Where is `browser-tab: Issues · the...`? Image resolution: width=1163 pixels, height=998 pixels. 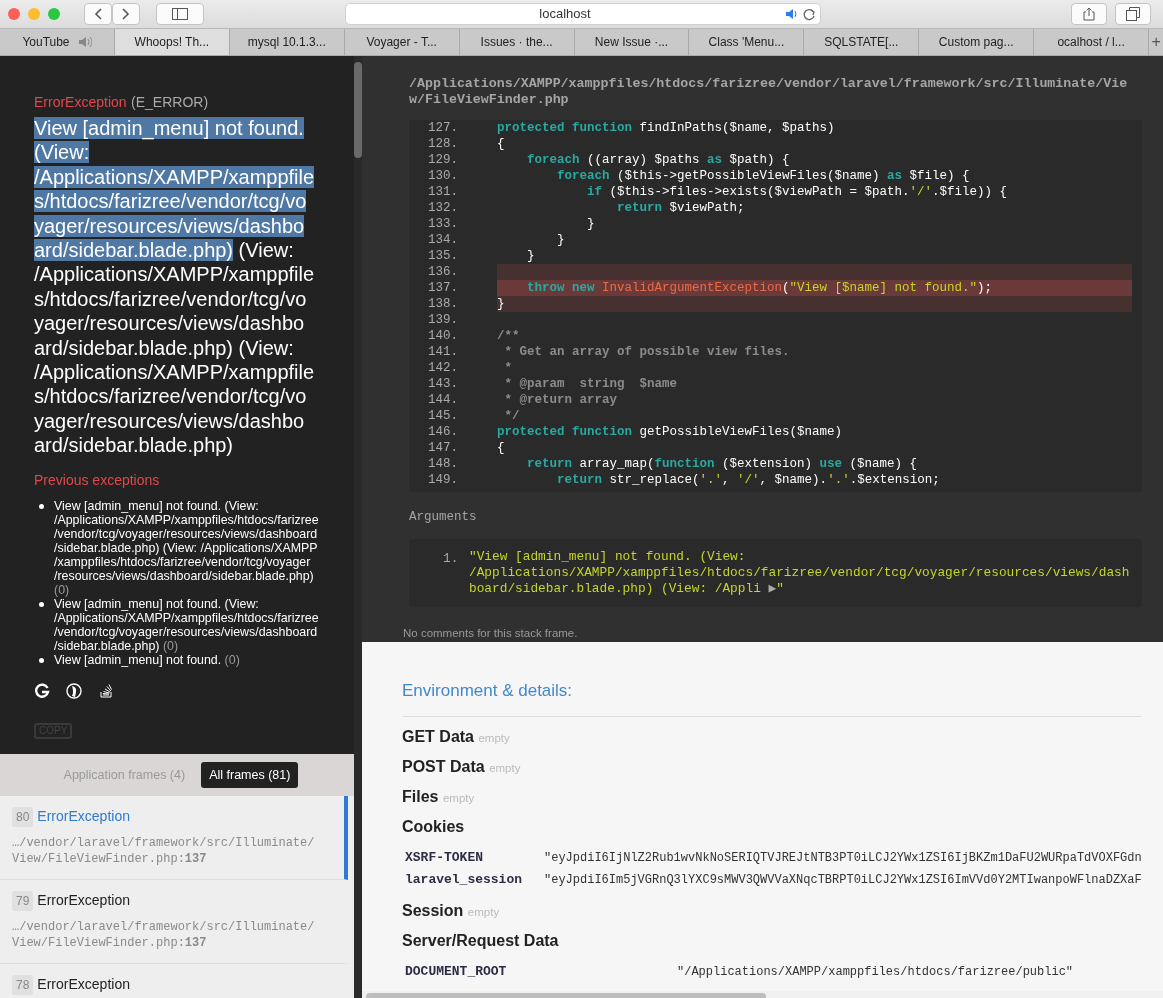
browser-tab: Issues · the... is located at coordinates (517, 42).